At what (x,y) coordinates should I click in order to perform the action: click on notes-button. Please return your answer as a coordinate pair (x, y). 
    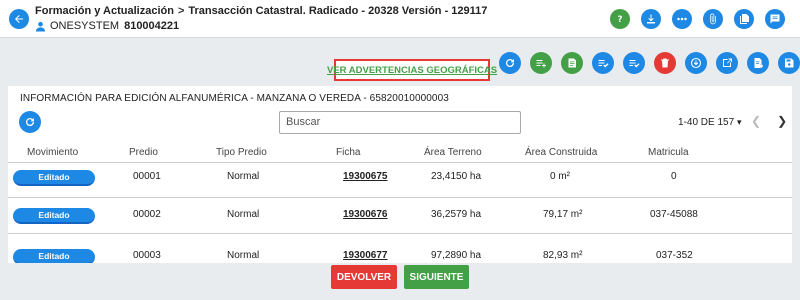
    Looking at the image, I should click on (775, 19).